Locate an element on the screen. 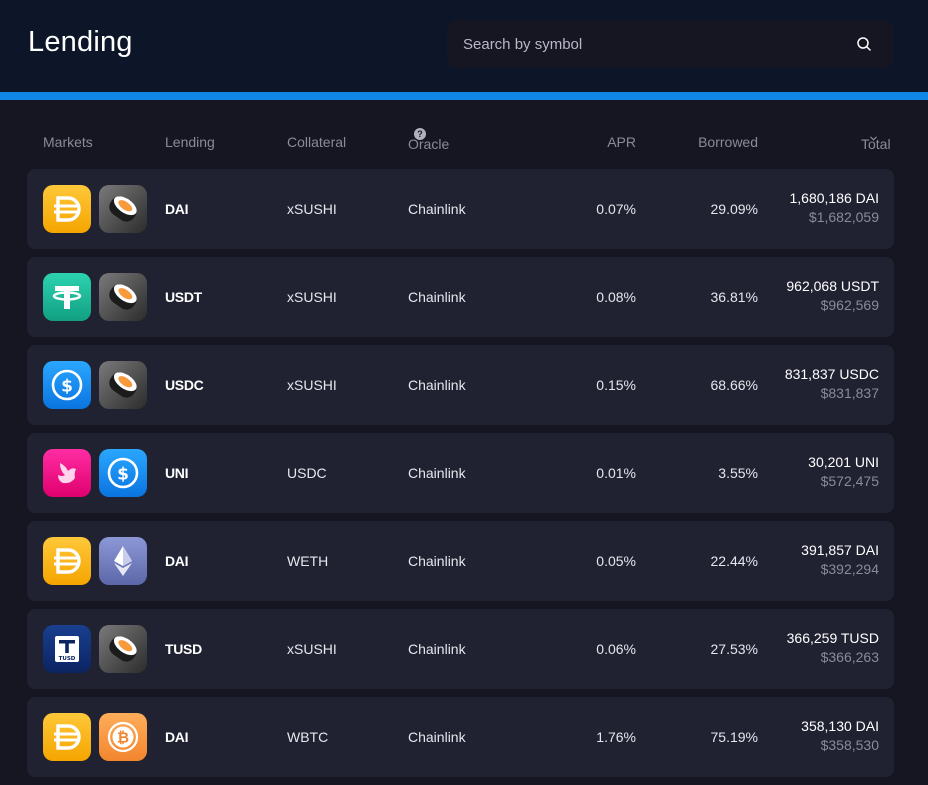 The height and width of the screenshot is (785, 928). apr-value: 0.08% is located at coordinates (616, 297).